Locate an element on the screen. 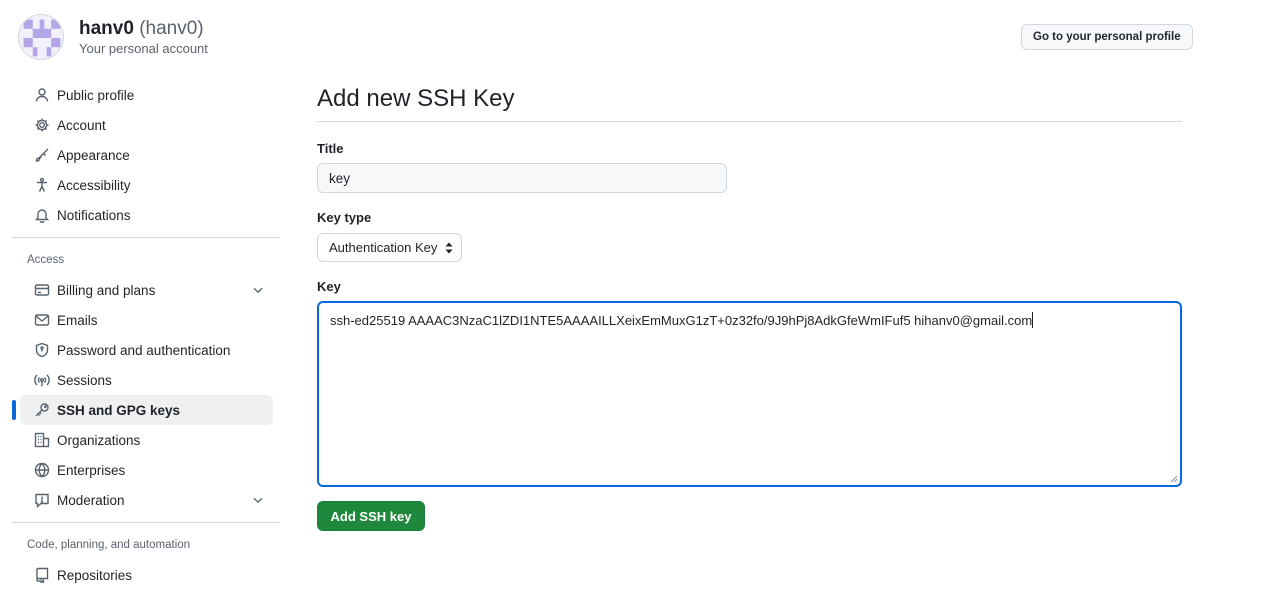  sidebar-item-label: Public profile is located at coordinates (96, 95).